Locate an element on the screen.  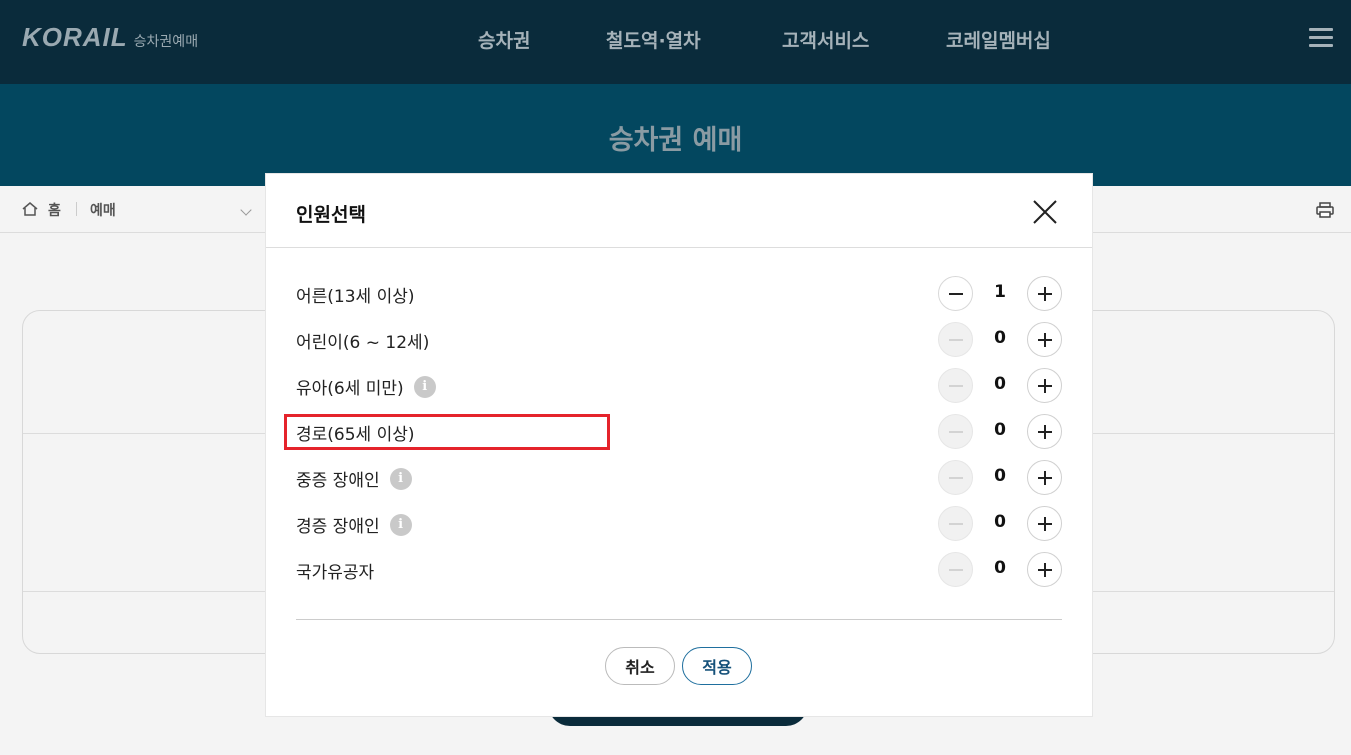
passenger-label: 경로(65세 이상) is located at coordinates (355, 432).